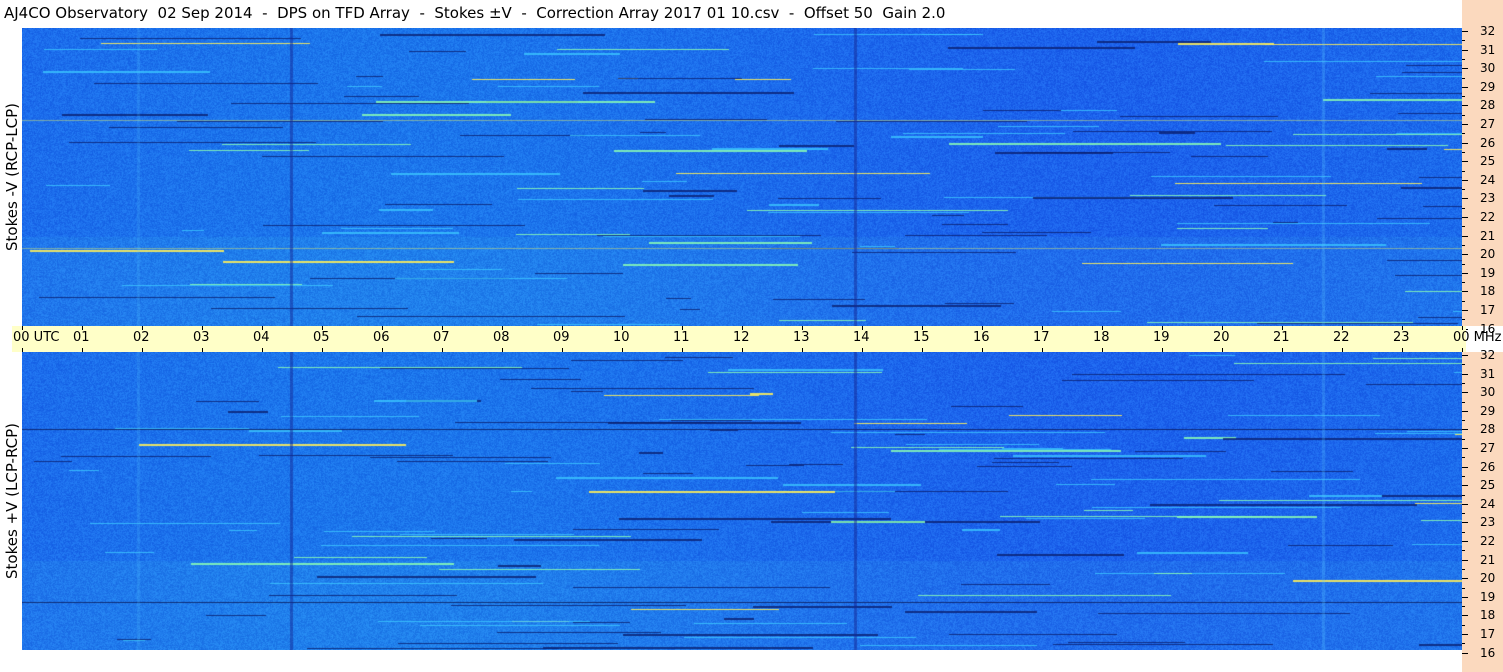 The height and width of the screenshot is (672, 1503). Describe the element at coordinates (1488, 254) in the screenshot. I see `frequency-label: 20` at that location.